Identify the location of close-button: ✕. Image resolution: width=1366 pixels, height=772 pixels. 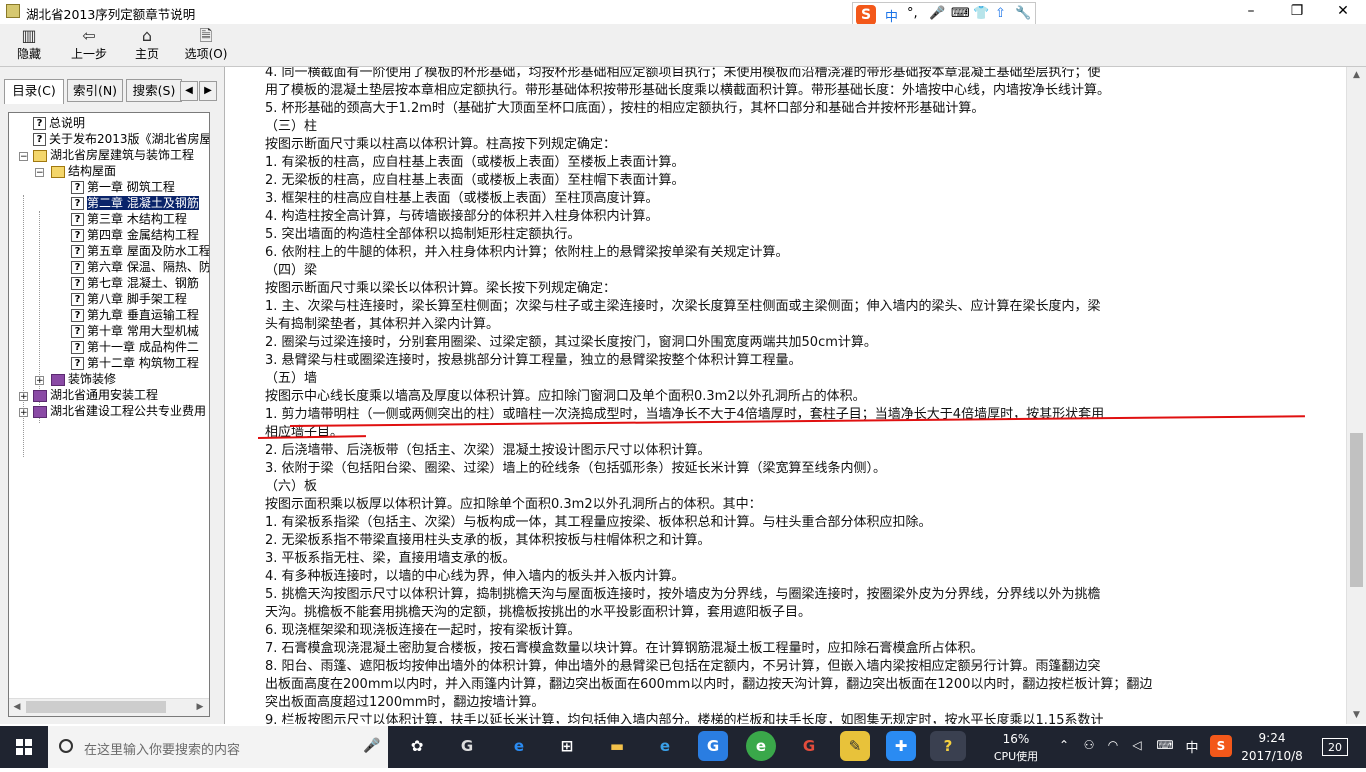
(1343, 12).